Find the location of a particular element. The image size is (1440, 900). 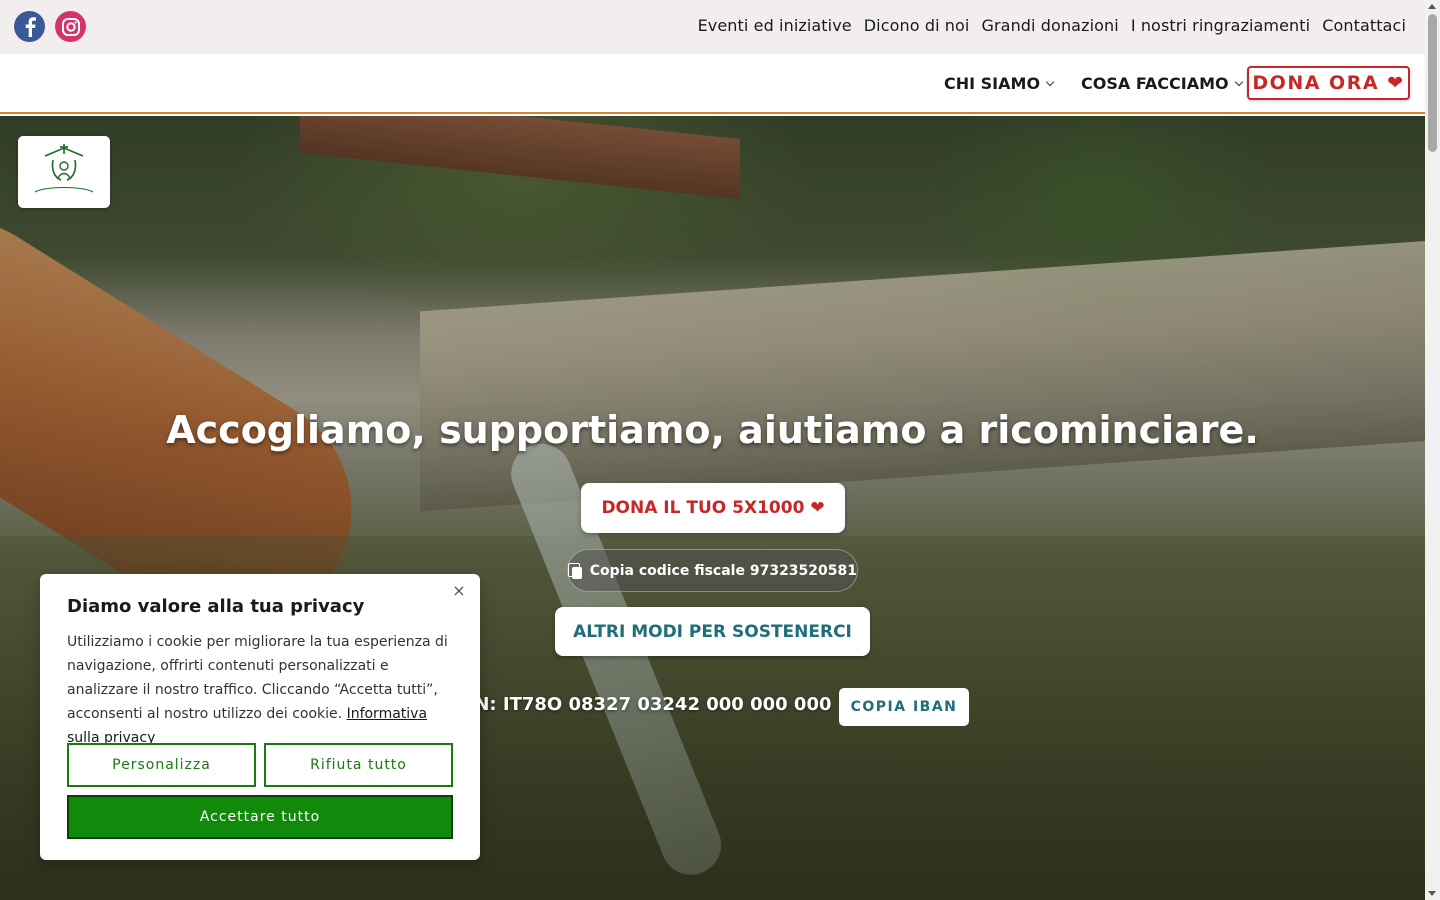

nav-chi-siamo-label: CHI SIAMO is located at coordinates (992, 83).